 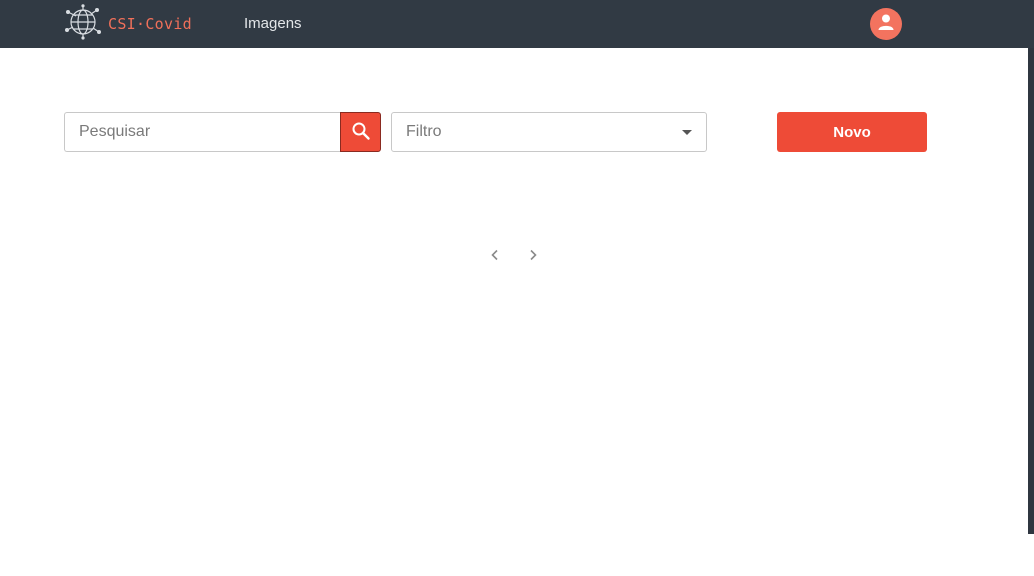 I want to click on user-avatar-button, so click(x=886, y=24).